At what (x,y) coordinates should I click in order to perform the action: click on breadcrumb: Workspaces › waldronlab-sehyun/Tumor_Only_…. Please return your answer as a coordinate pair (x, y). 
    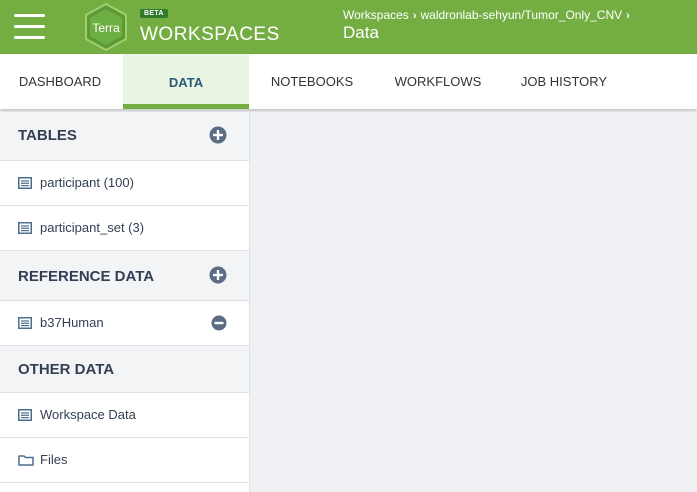
    Looking at the image, I should click on (488, 15).